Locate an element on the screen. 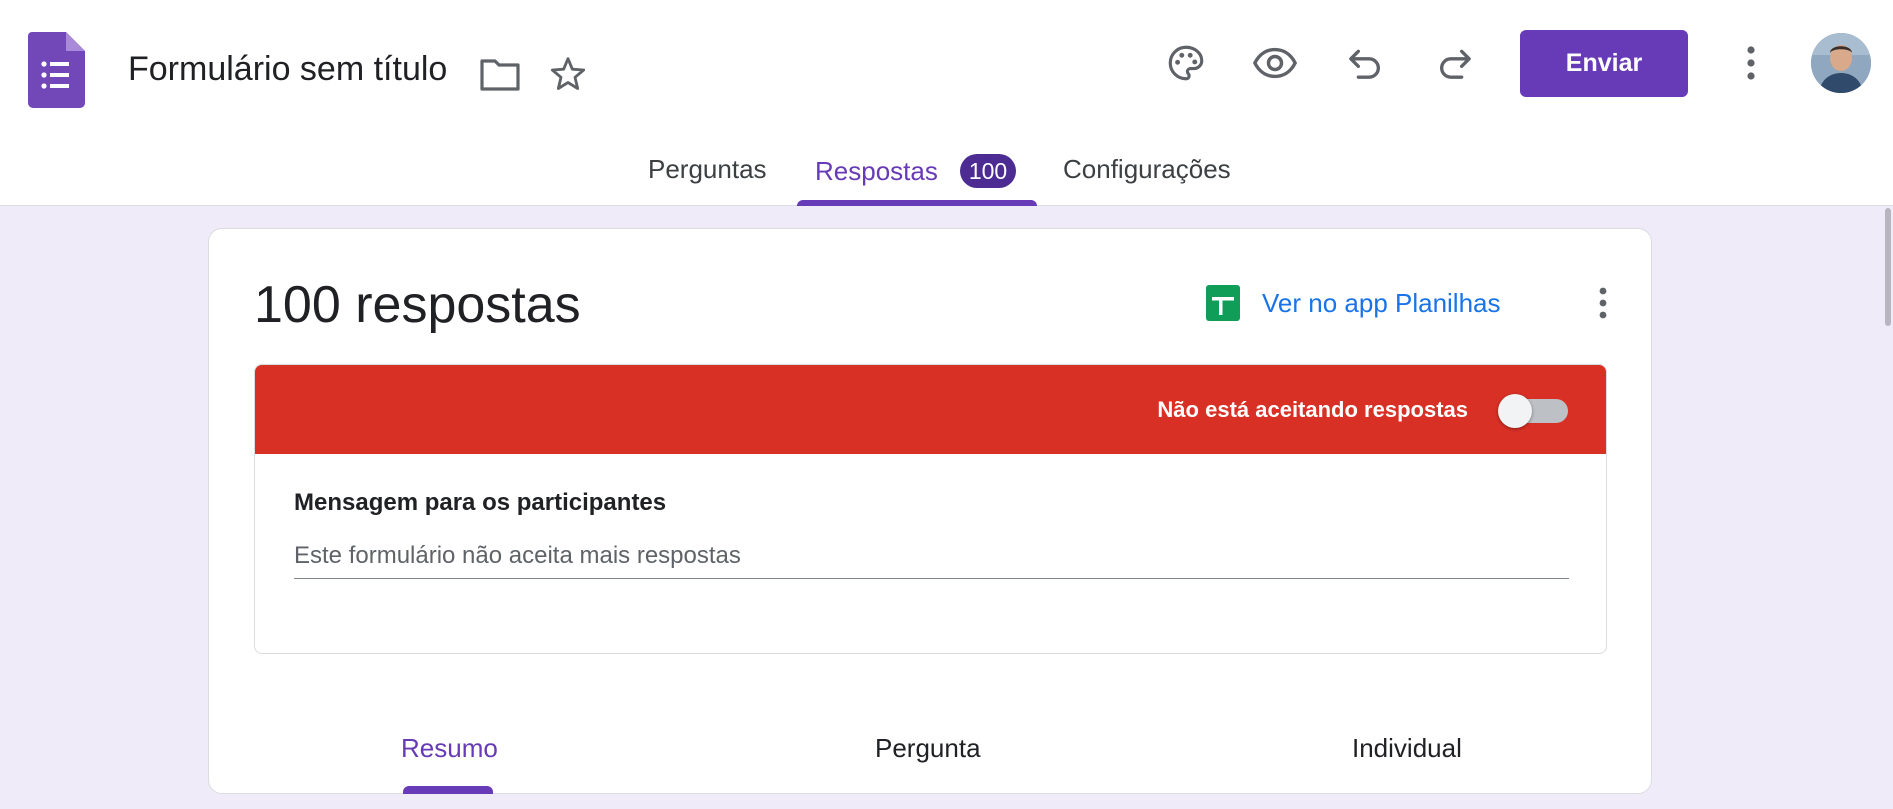 The width and height of the screenshot is (1893, 809). tab-summary: Resumo is located at coordinates (449, 748).